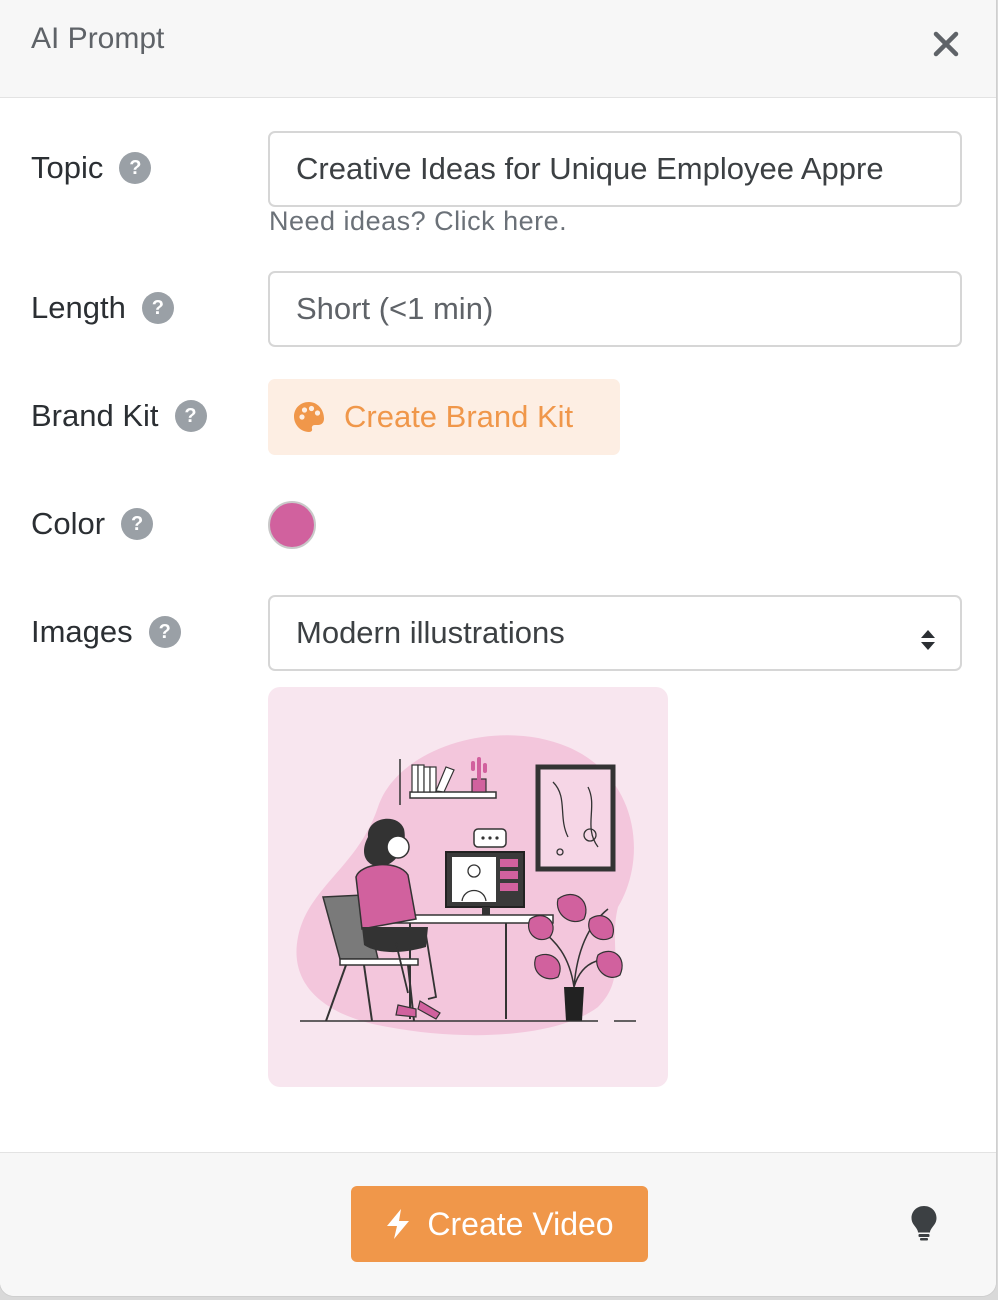 This screenshot has height=1300, width=998. I want to click on bolt-icon, so click(398, 1224).